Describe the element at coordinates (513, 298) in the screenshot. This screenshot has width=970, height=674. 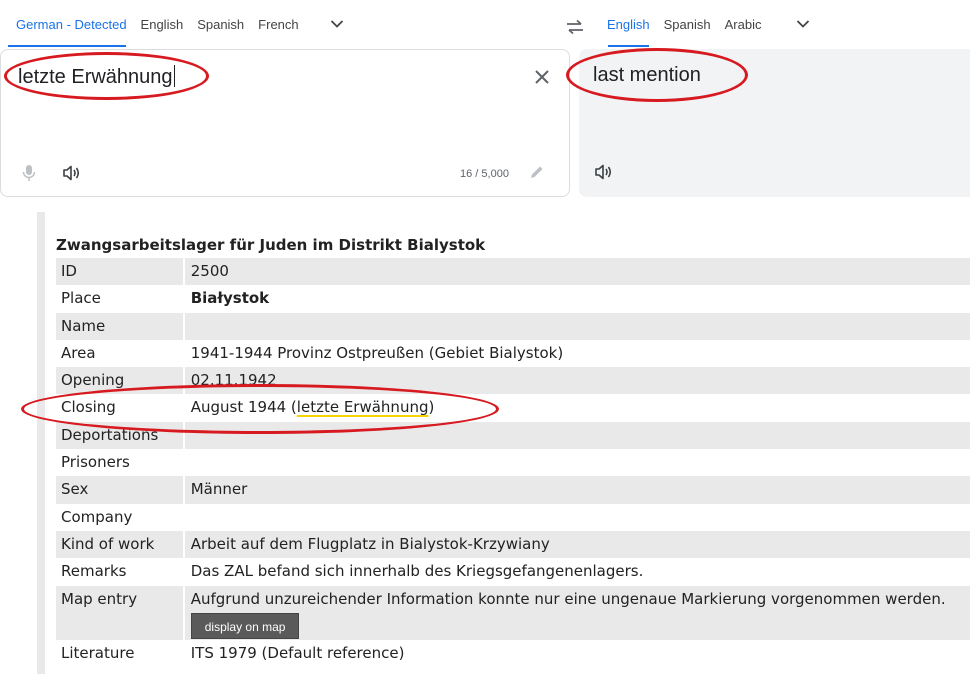
I see `table-row: Place Białystok` at that location.